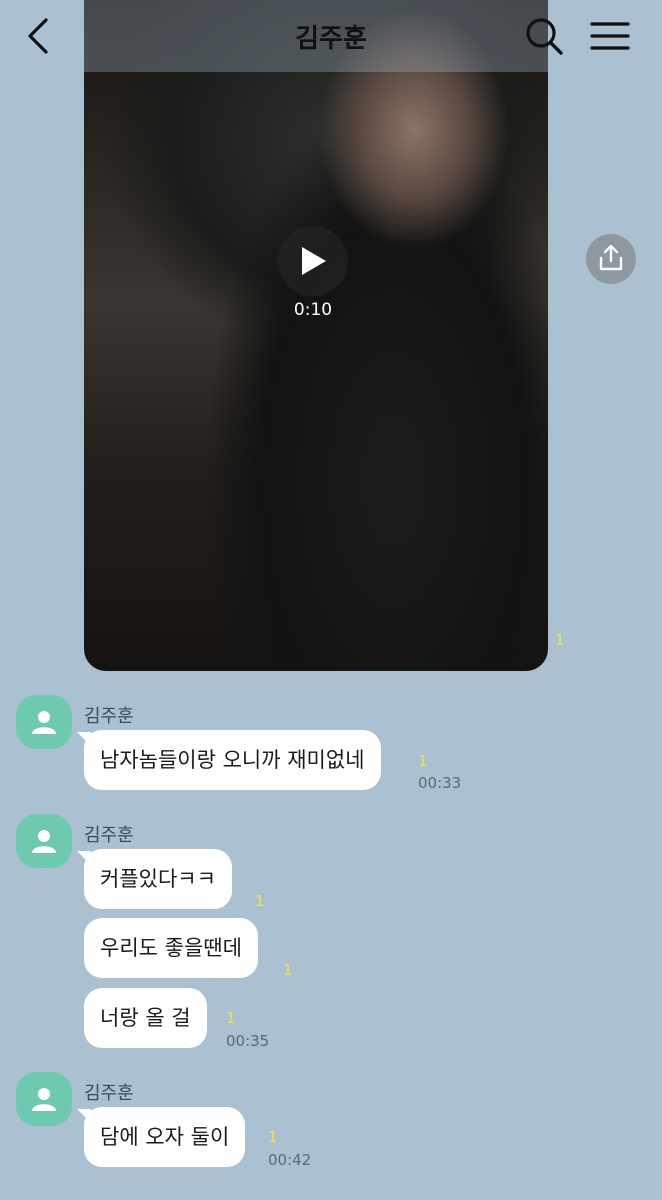 The image size is (662, 1200). I want to click on search-button, so click(544, 36).